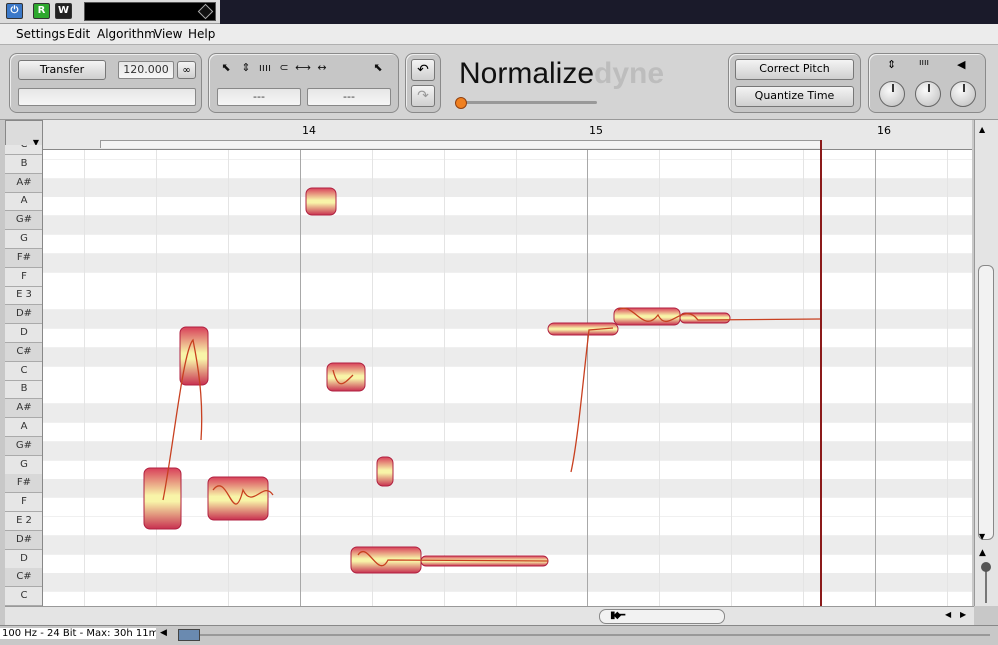  I want to click on pitch-knob, so click(892, 94).